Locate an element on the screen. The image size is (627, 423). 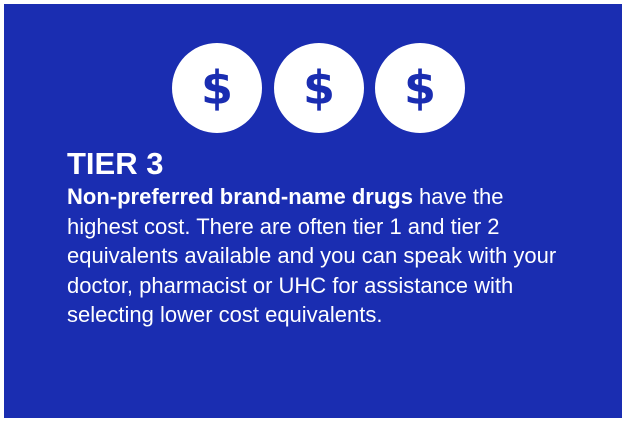
tier-title: TIER 3 is located at coordinates (115, 163).